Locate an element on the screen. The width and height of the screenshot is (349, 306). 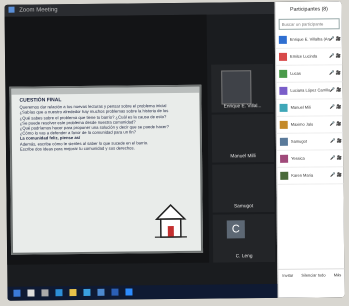
edge-icon is located at coordinates (59, 293).